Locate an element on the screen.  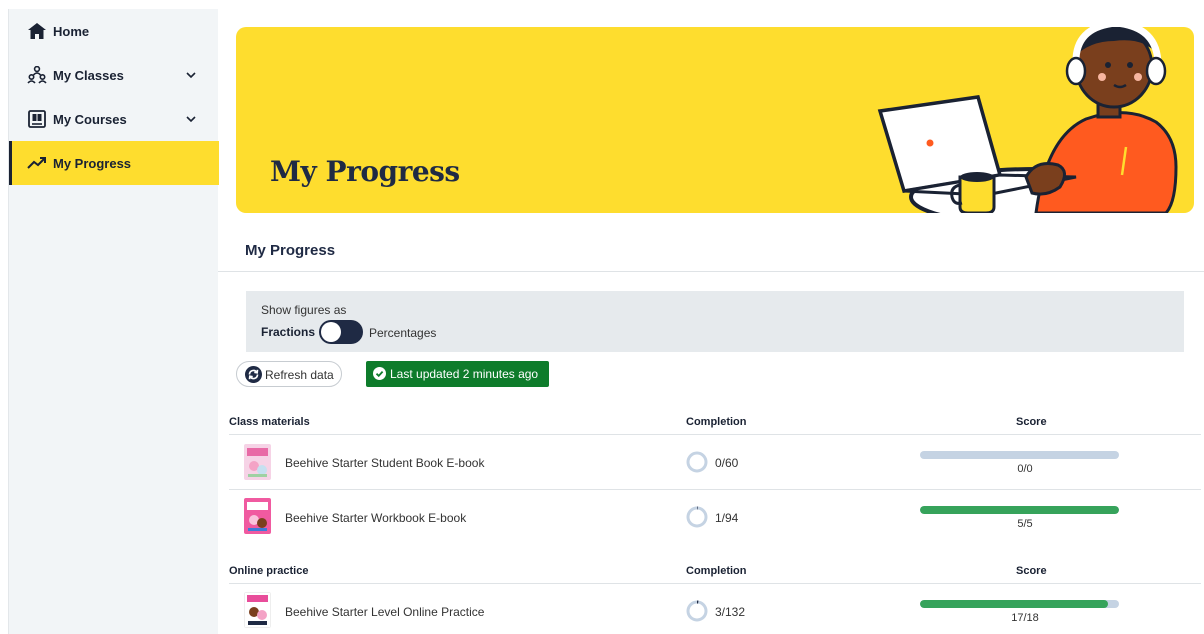
last-updated-label: Last updated 2 minutes ago is located at coordinates (464, 374).